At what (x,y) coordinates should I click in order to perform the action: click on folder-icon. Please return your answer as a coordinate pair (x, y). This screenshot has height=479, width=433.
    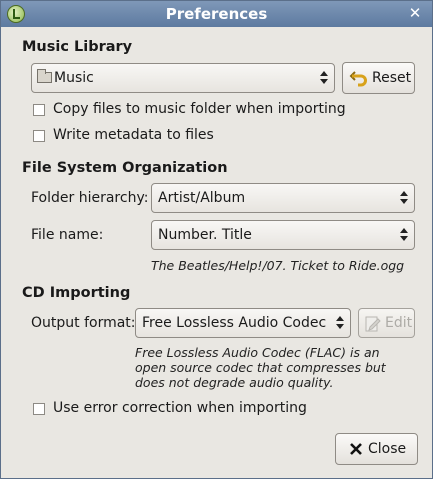
    Looking at the image, I should click on (44, 76).